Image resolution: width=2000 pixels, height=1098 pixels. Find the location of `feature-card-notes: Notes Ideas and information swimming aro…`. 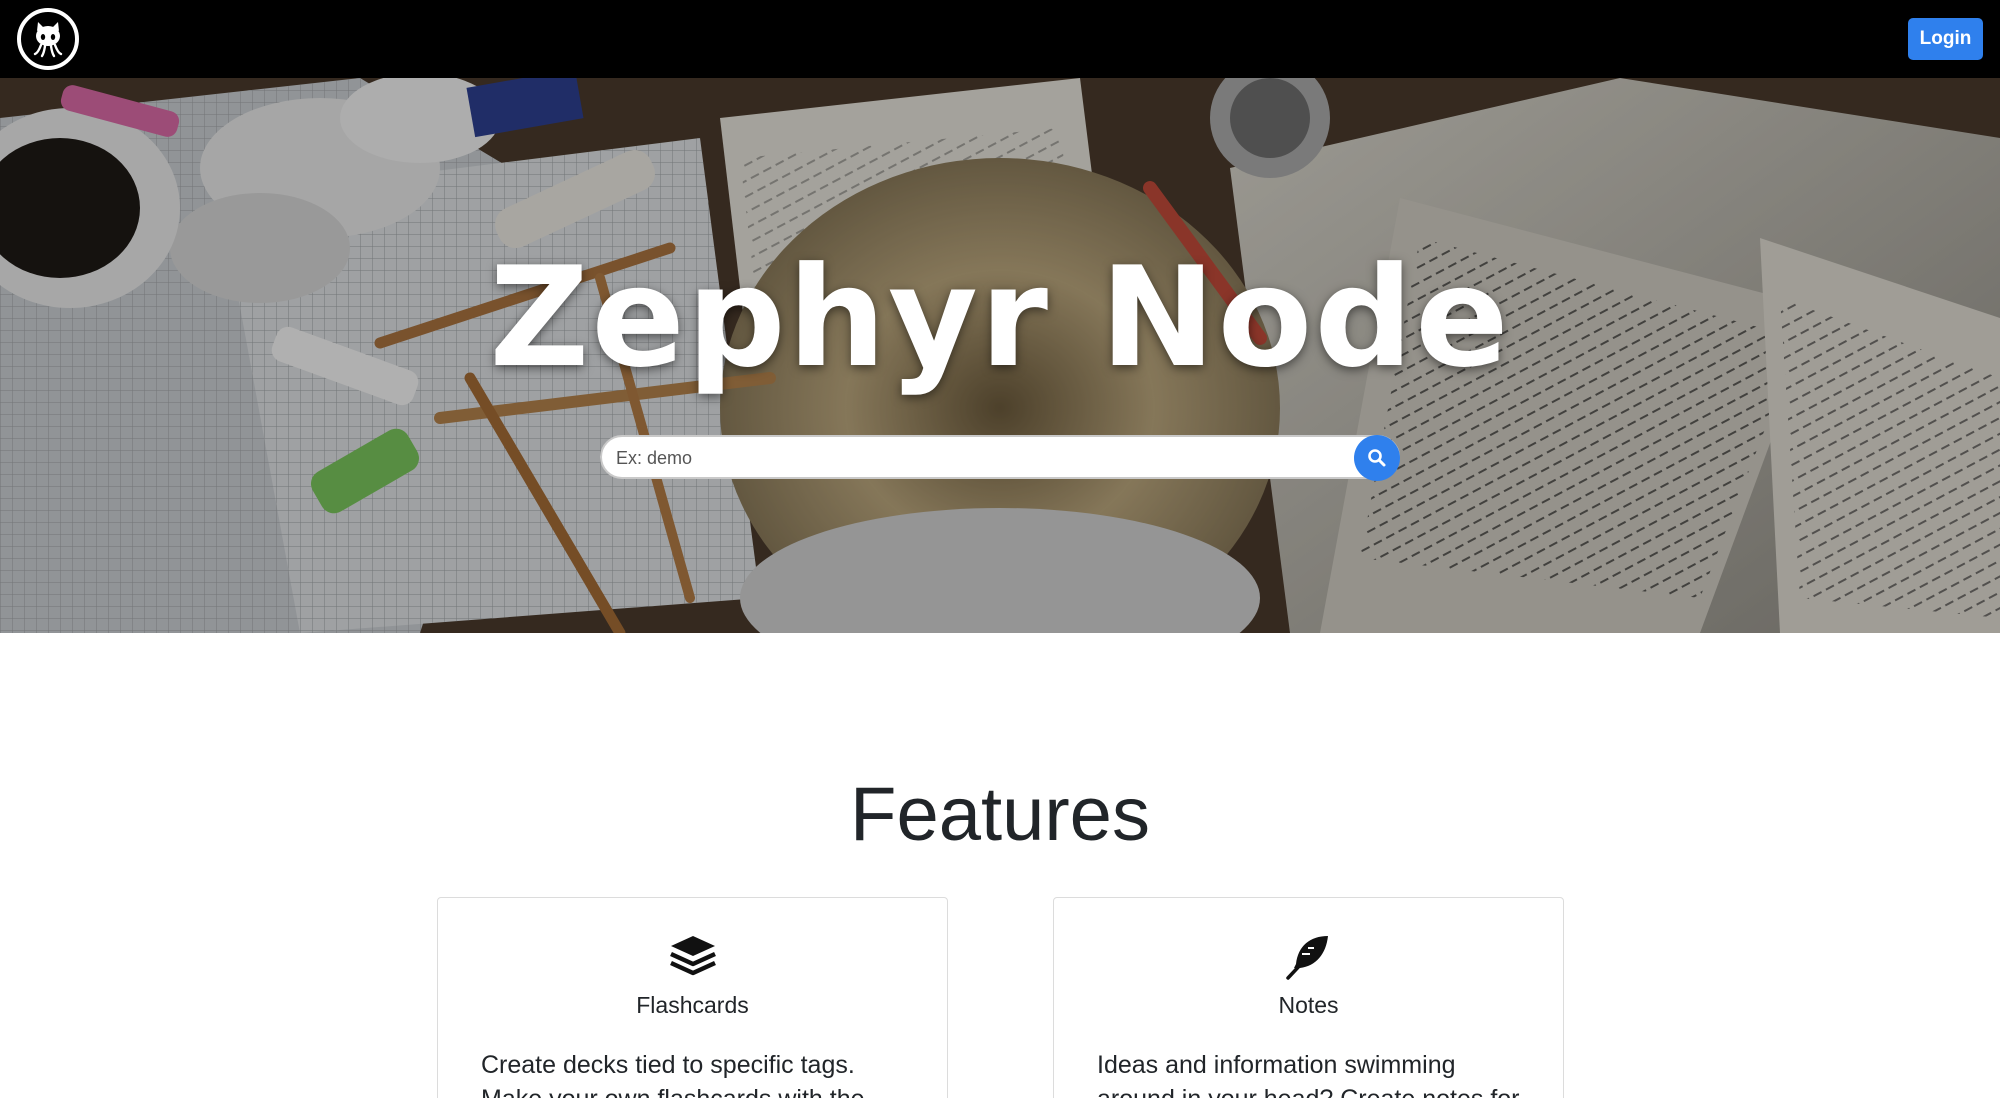

feature-card-notes: Notes Ideas and information swimming aro… is located at coordinates (1308, 997).